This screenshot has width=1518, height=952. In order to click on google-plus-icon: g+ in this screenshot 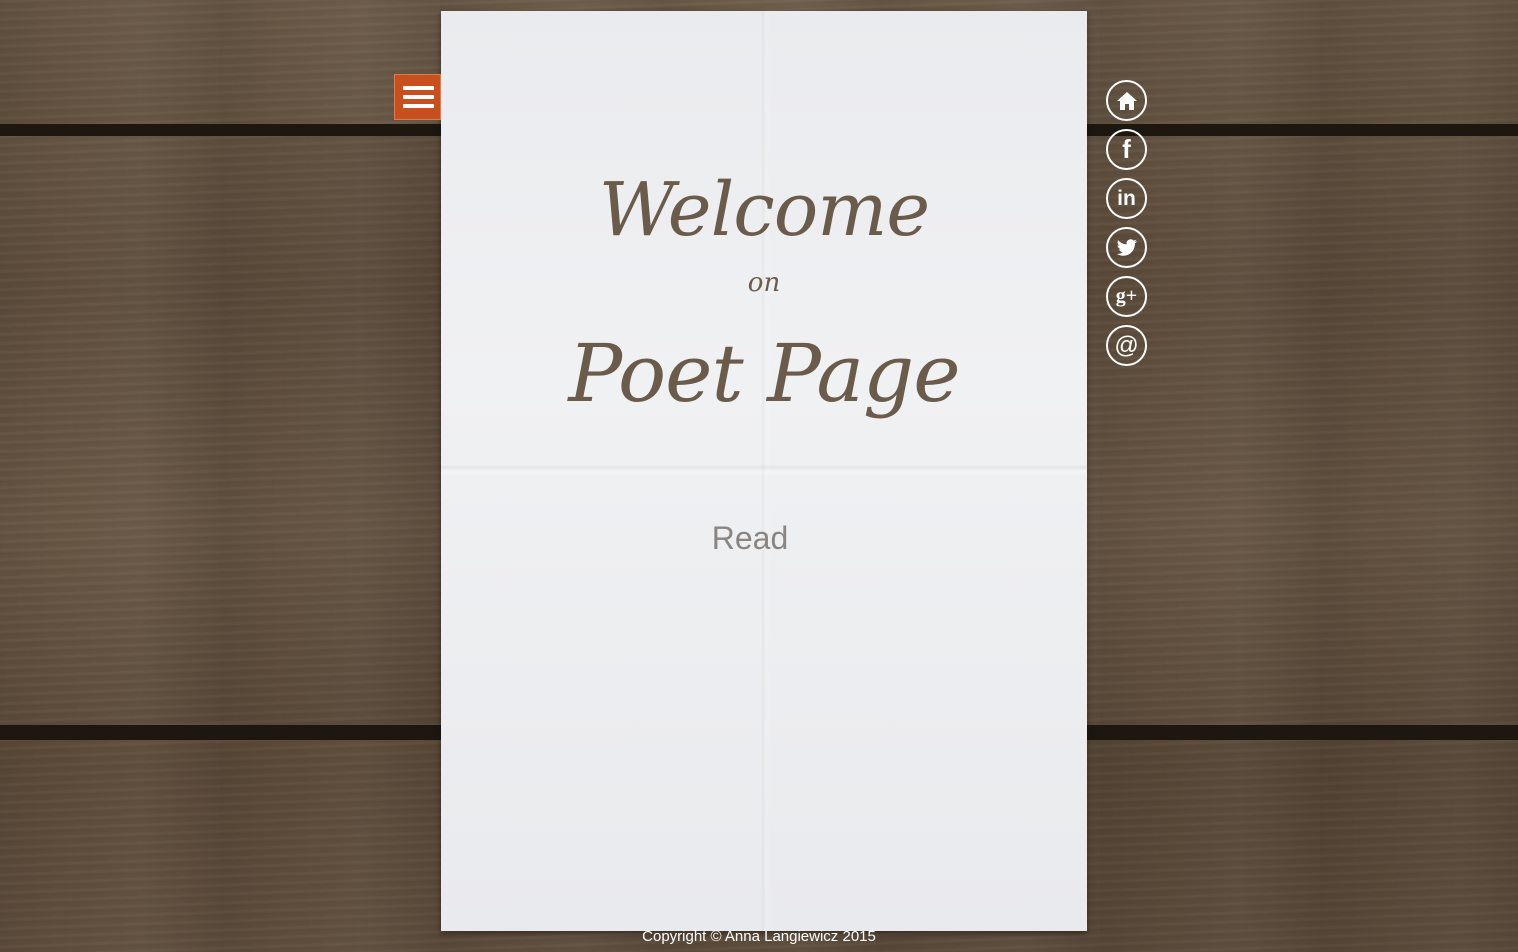, I will do `click(1126, 296)`.